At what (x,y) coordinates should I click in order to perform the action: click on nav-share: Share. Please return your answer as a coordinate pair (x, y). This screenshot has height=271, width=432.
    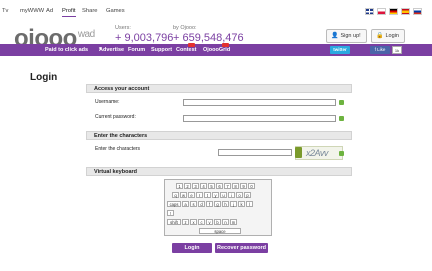
    Looking at the image, I should click on (89, 11).